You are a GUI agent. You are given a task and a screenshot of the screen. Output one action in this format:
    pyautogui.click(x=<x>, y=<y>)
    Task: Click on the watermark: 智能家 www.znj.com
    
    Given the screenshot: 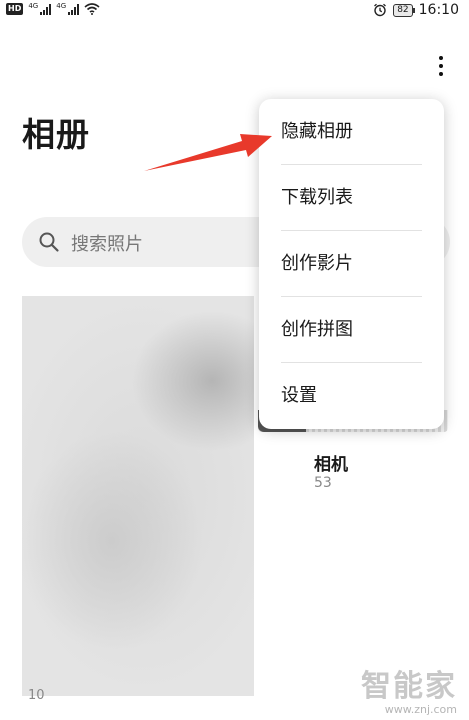 What is the action you would take?
    pyautogui.click(x=409, y=693)
    